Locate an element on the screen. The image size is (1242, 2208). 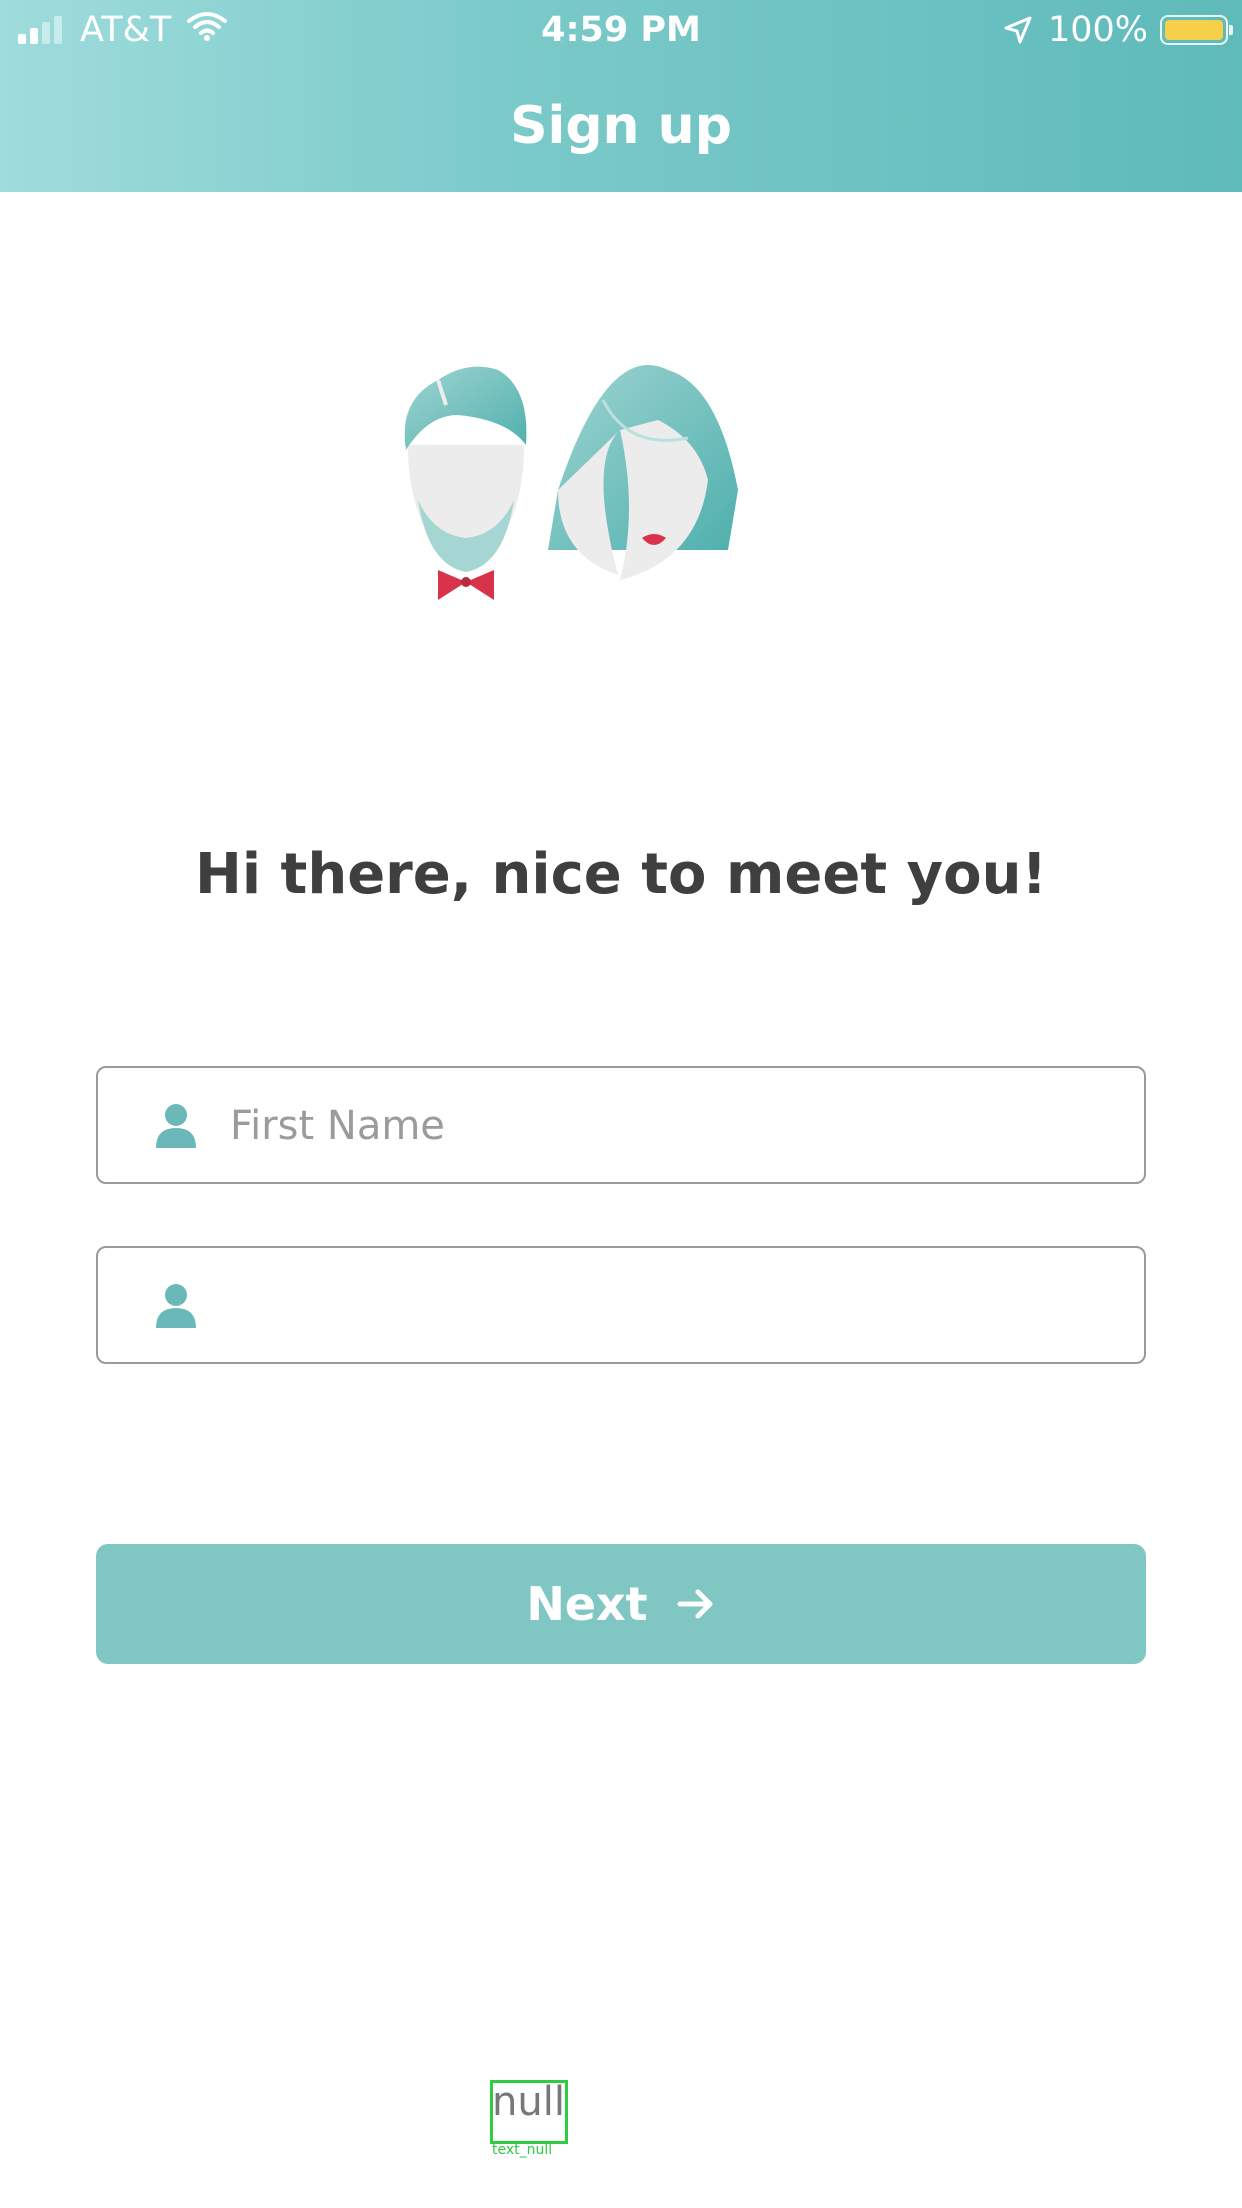
woman-avatar is located at coordinates (643, 472).